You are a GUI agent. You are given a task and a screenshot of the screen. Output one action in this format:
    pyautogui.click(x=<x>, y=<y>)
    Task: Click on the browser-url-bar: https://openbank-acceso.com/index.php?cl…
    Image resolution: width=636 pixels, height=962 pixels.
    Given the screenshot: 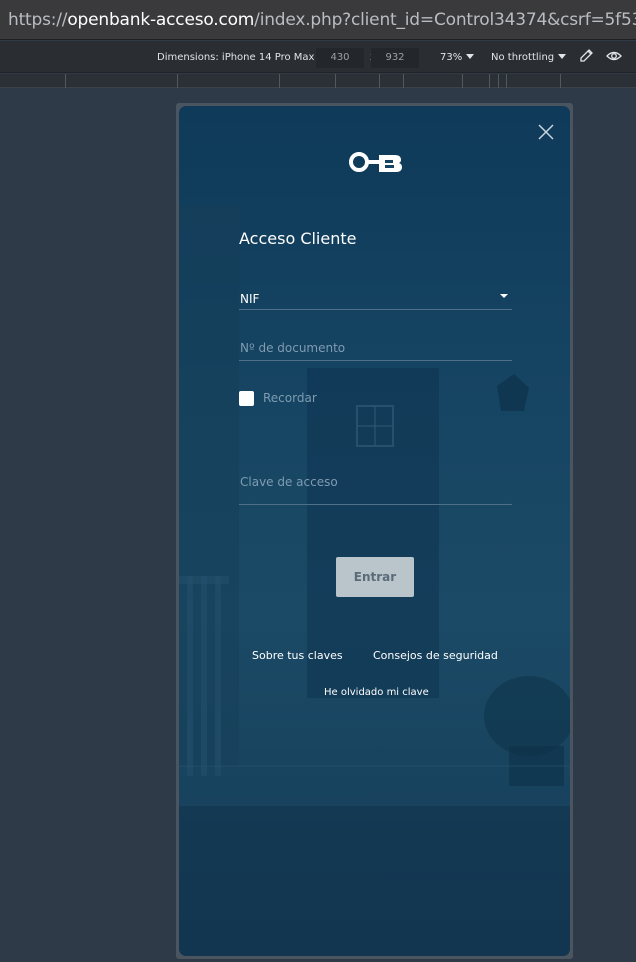 What is the action you would take?
    pyautogui.click(x=318, y=20)
    